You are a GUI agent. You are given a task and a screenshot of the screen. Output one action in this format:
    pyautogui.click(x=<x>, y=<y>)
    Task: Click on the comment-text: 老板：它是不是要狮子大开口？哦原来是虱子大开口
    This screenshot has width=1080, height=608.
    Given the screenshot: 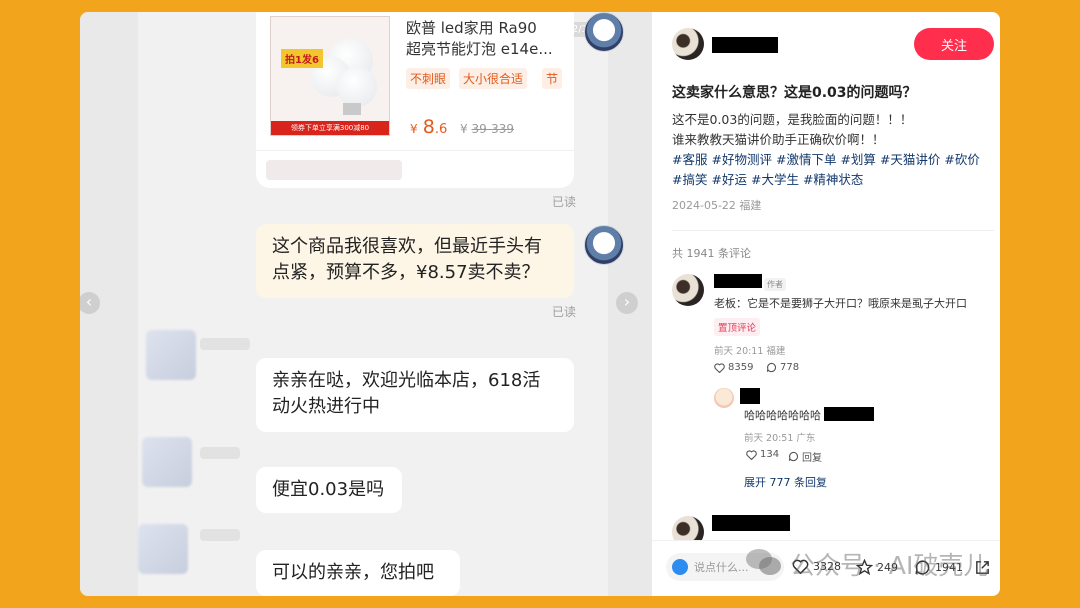 What is the action you would take?
    pyautogui.click(x=840, y=303)
    